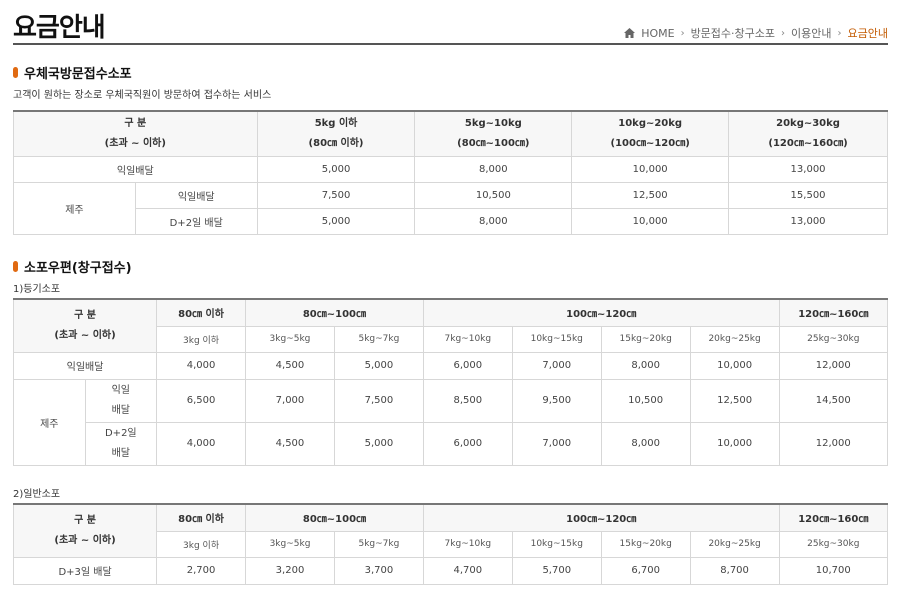  What do you see at coordinates (808, 143) in the screenshot?
I see `header-size: (120㎝~160㎝)` at bounding box center [808, 143].